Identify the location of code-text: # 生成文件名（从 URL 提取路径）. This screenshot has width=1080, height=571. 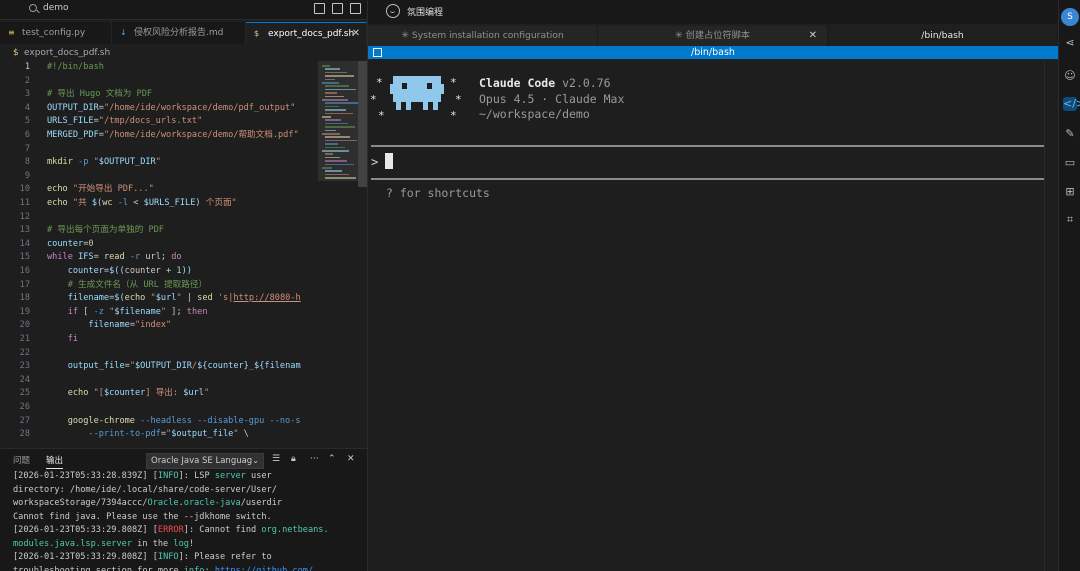
(137, 284).